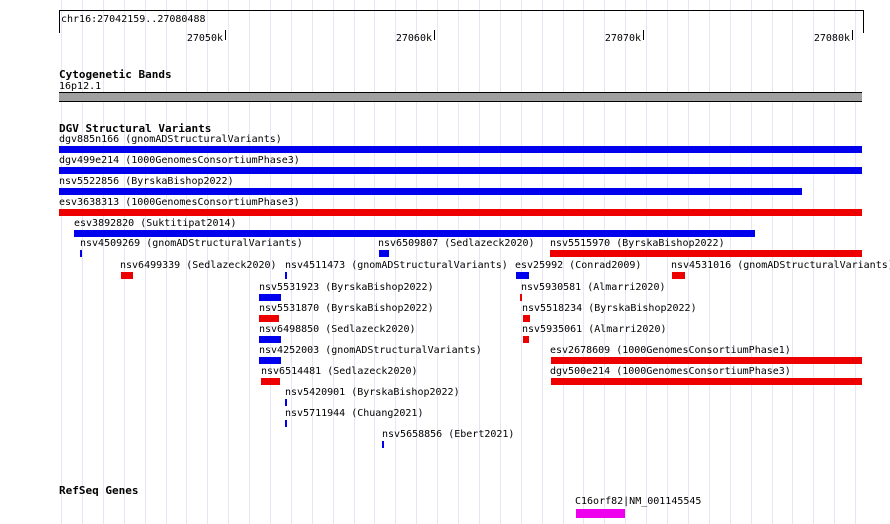 The width and height of the screenshot is (890, 524). Describe the element at coordinates (670, 350) in the screenshot. I see `dgv-feature-label: esv2678609 (1000GenomesConsortiumPhase1)` at that location.